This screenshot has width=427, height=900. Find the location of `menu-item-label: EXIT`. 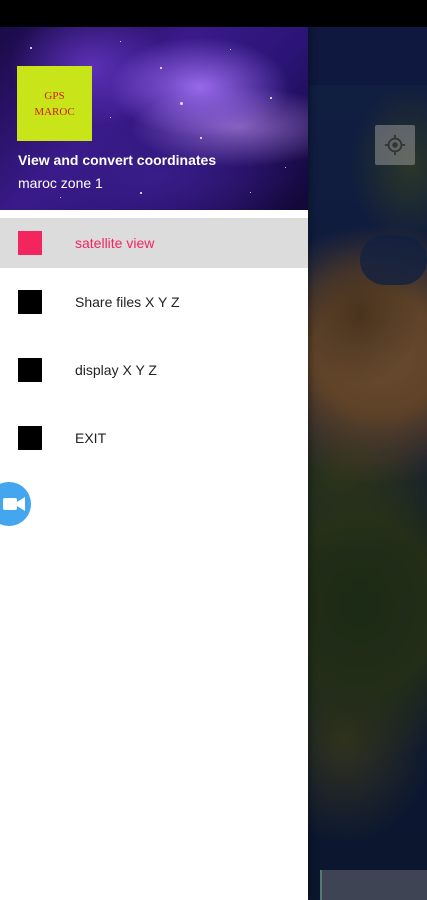

menu-item-label: EXIT is located at coordinates (91, 438).